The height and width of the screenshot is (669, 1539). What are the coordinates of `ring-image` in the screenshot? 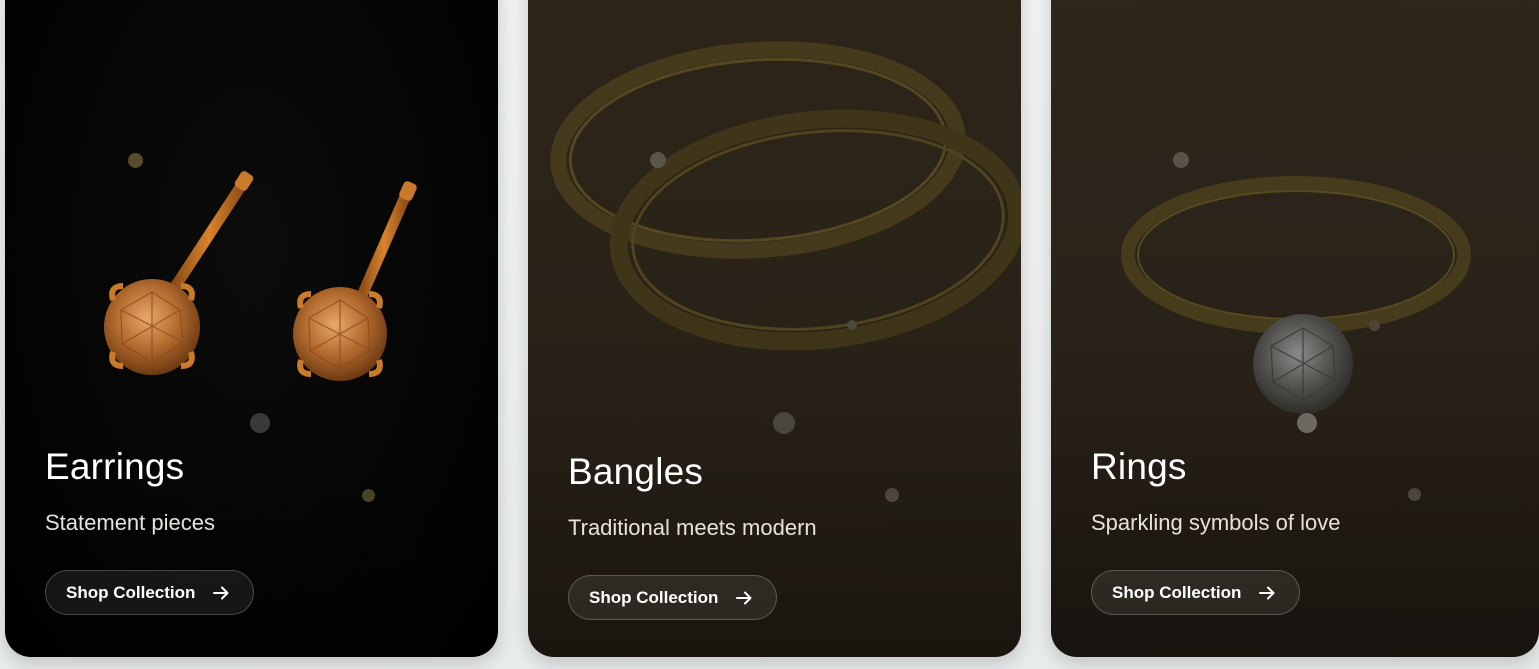 It's located at (1296, 295).